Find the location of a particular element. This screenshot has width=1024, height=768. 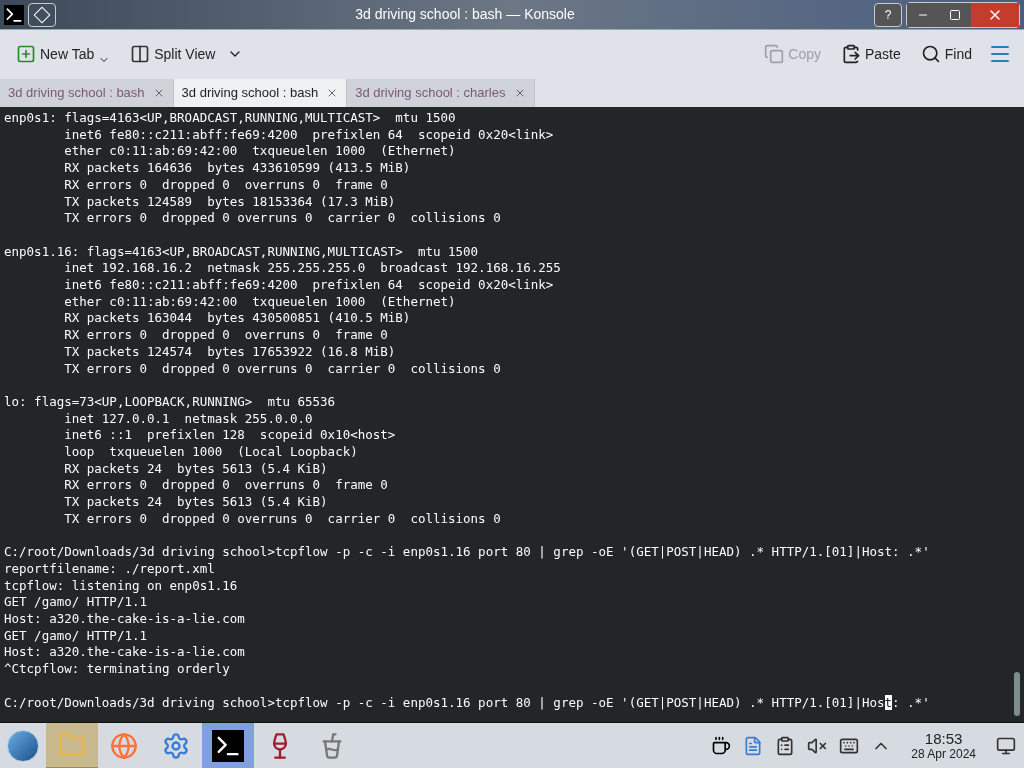

help-button: ? is located at coordinates (888, 14).